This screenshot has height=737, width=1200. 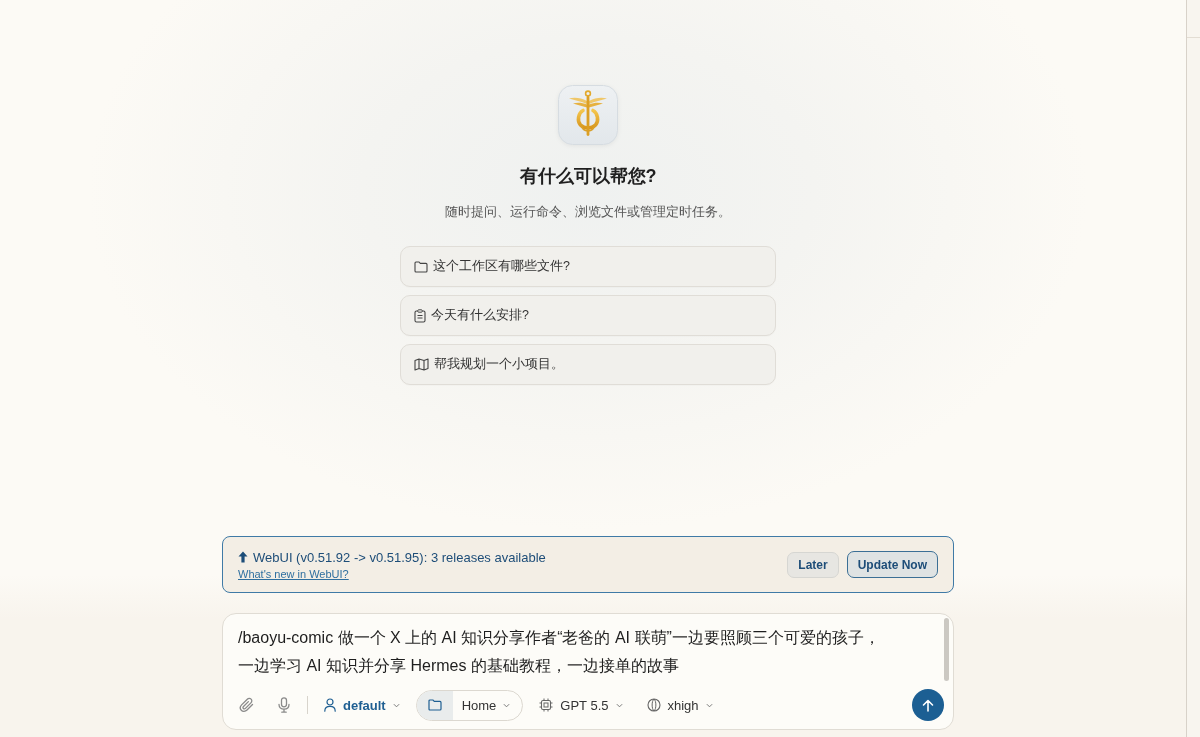 What do you see at coordinates (330, 705) in the screenshot?
I see `person-icon` at bounding box center [330, 705].